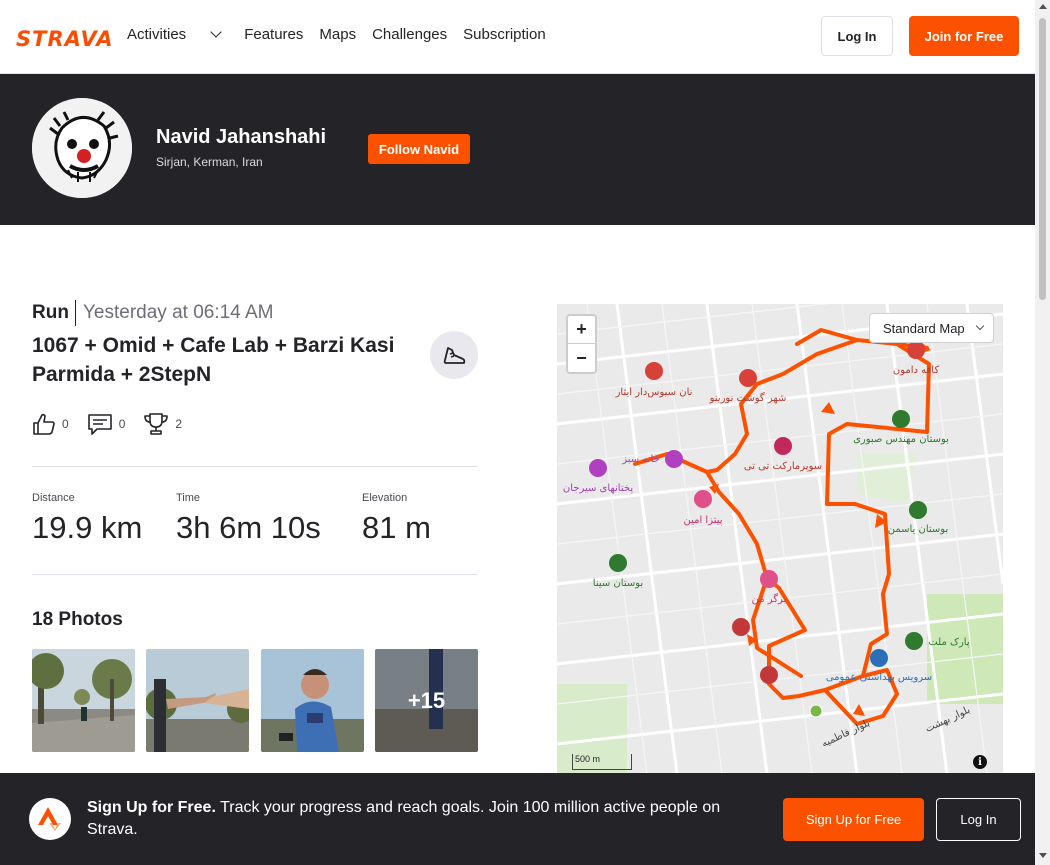 The image size is (1050, 865). I want to click on comment-icon, so click(99, 424).